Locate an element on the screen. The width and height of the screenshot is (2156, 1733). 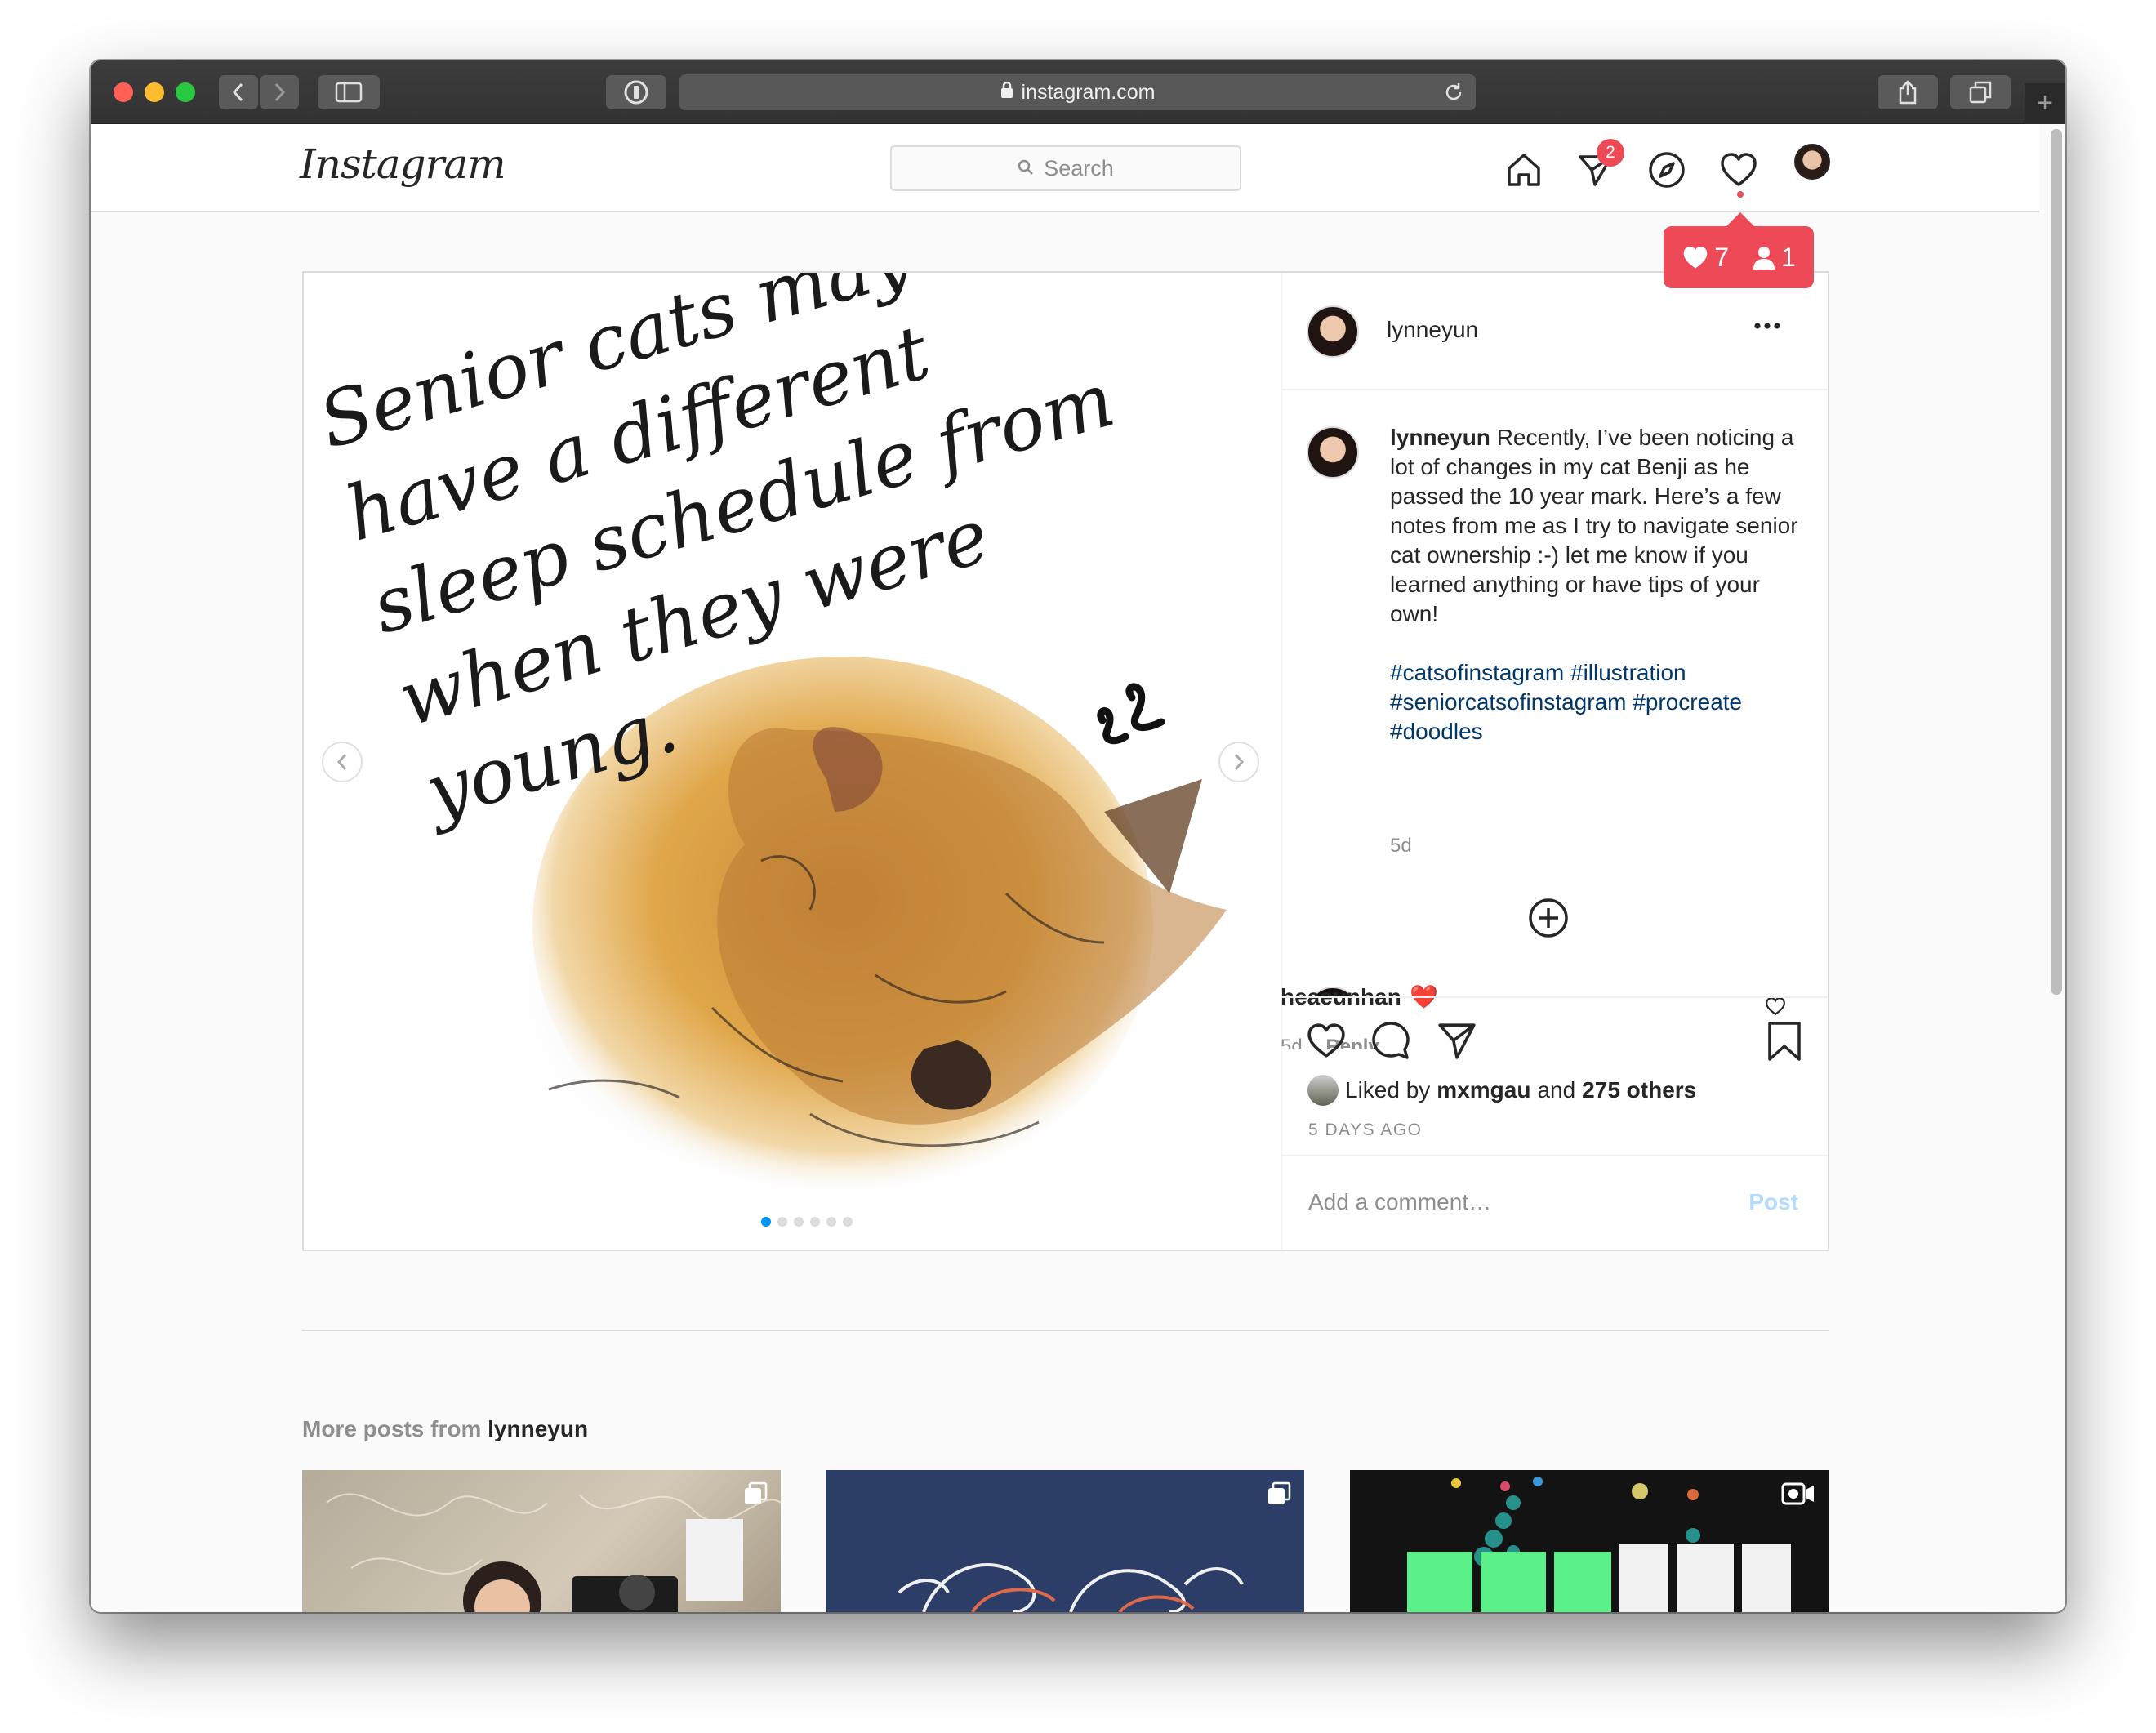
person-icon is located at coordinates (1764, 258).